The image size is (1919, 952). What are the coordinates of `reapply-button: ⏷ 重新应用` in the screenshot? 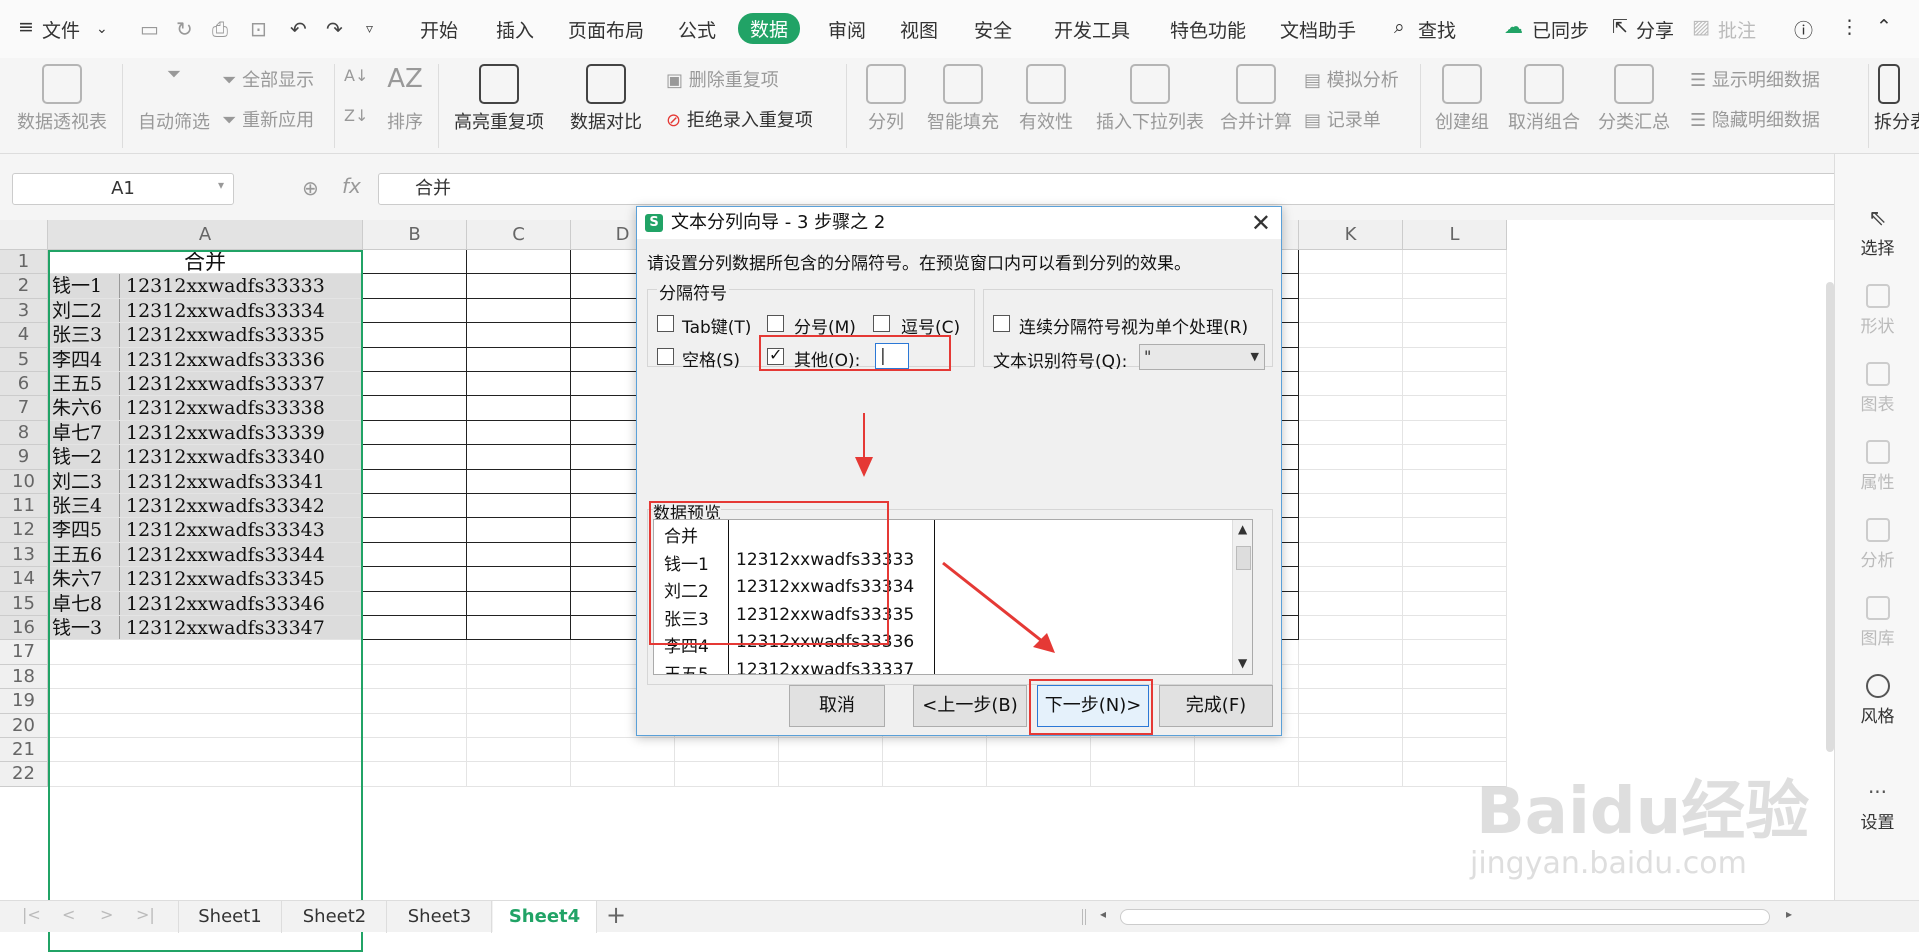 It's located at (268, 119).